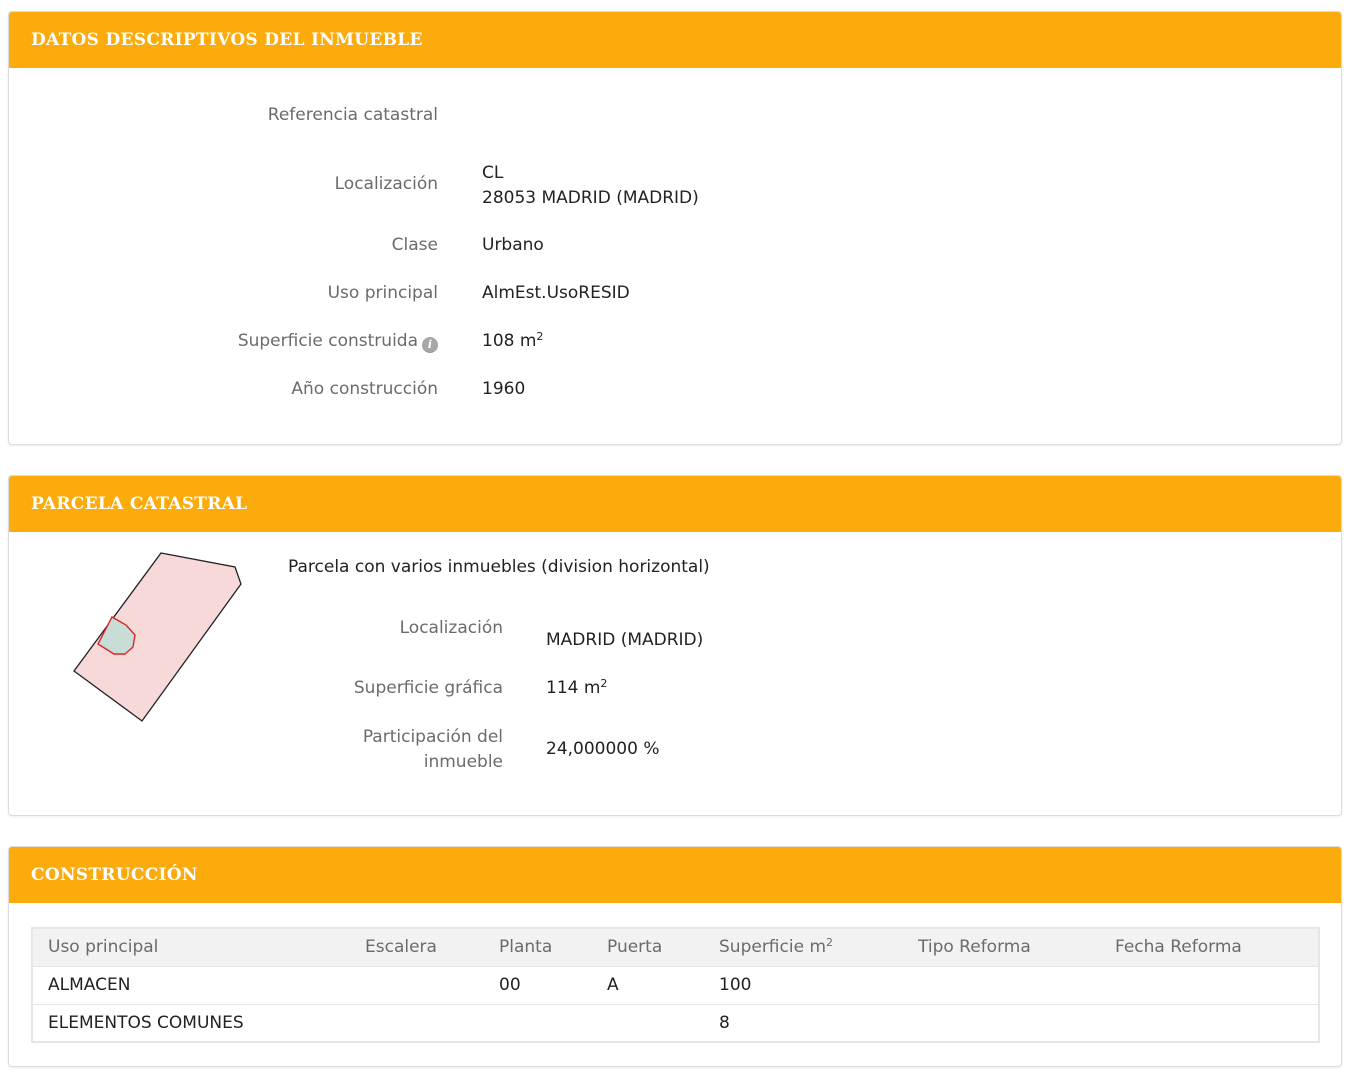 This screenshot has width=1355, height=1079. What do you see at coordinates (538, 1023) in the screenshot?
I see `cell-planta` at bounding box center [538, 1023].